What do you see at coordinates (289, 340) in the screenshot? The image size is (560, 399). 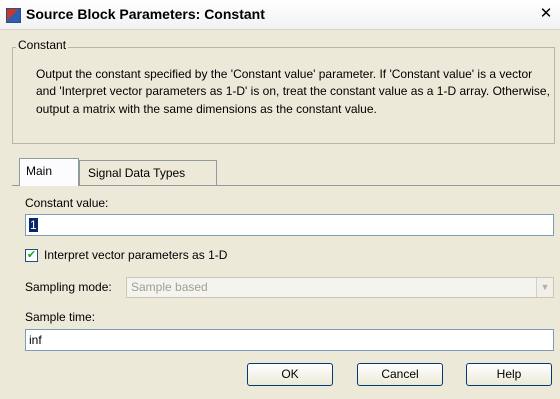 I see `sample-time-input: inf` at bounding box center [289, 340].